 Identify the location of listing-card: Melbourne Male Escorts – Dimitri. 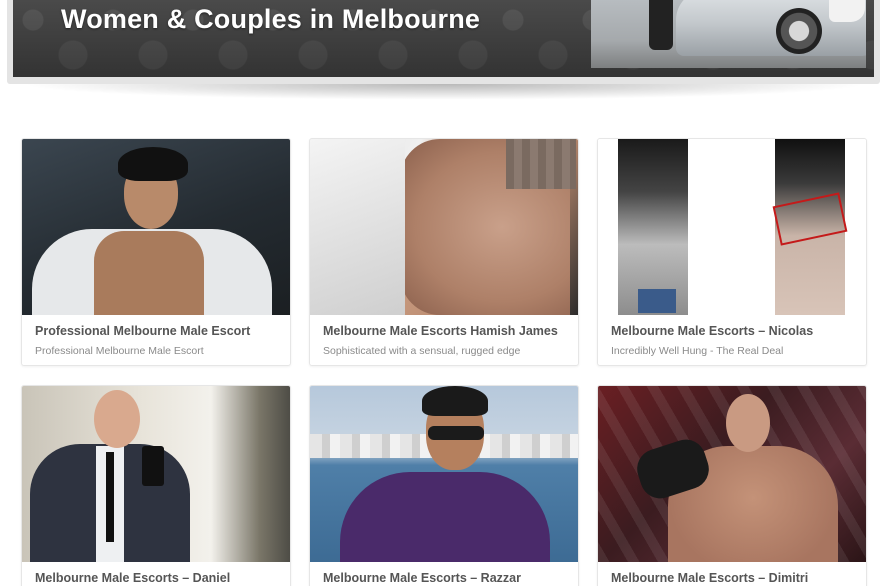
(732, 485).